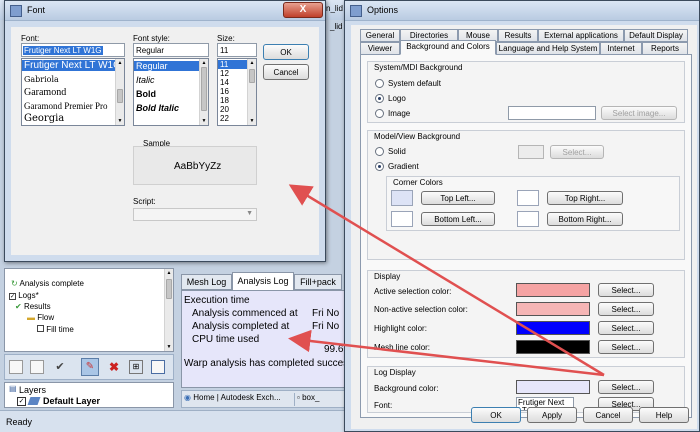 The image size is (700, 432). I want to click on checkbox-checked-icon: ✓, so click(12, 296).